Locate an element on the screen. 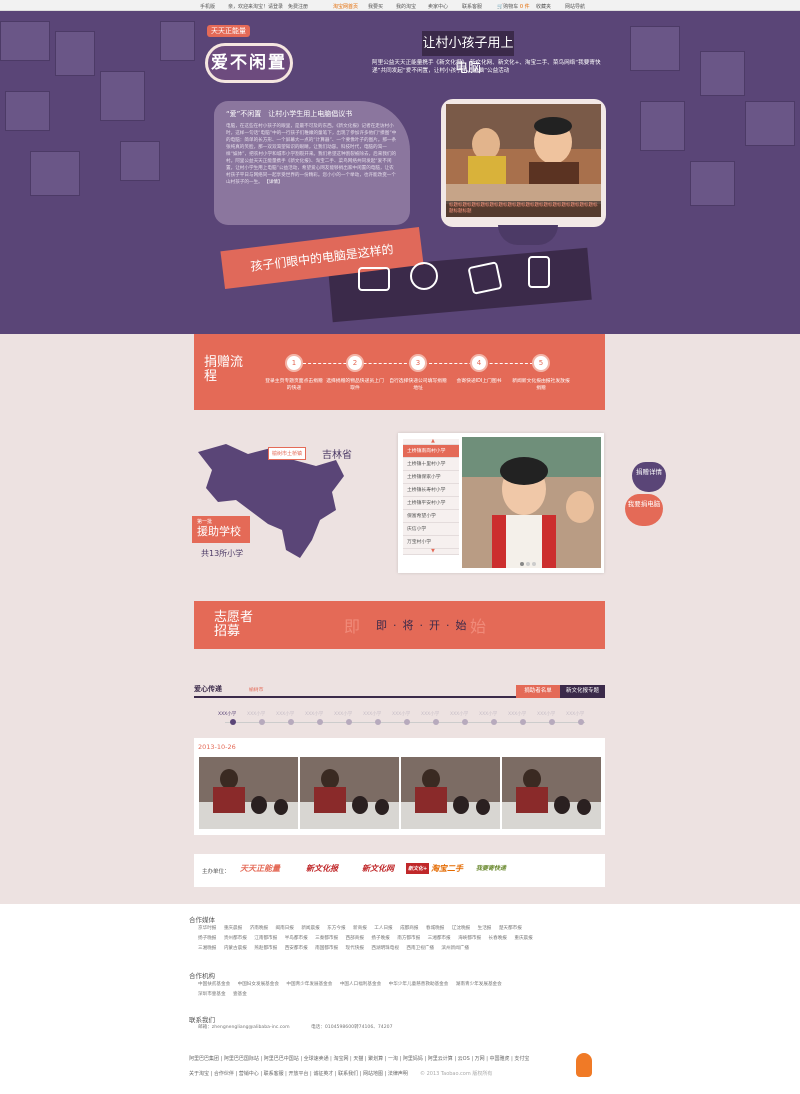 The width and height of the screenshot is (800, 1094). school-item: 万宝村小学 is located at coordinates (431, 542).